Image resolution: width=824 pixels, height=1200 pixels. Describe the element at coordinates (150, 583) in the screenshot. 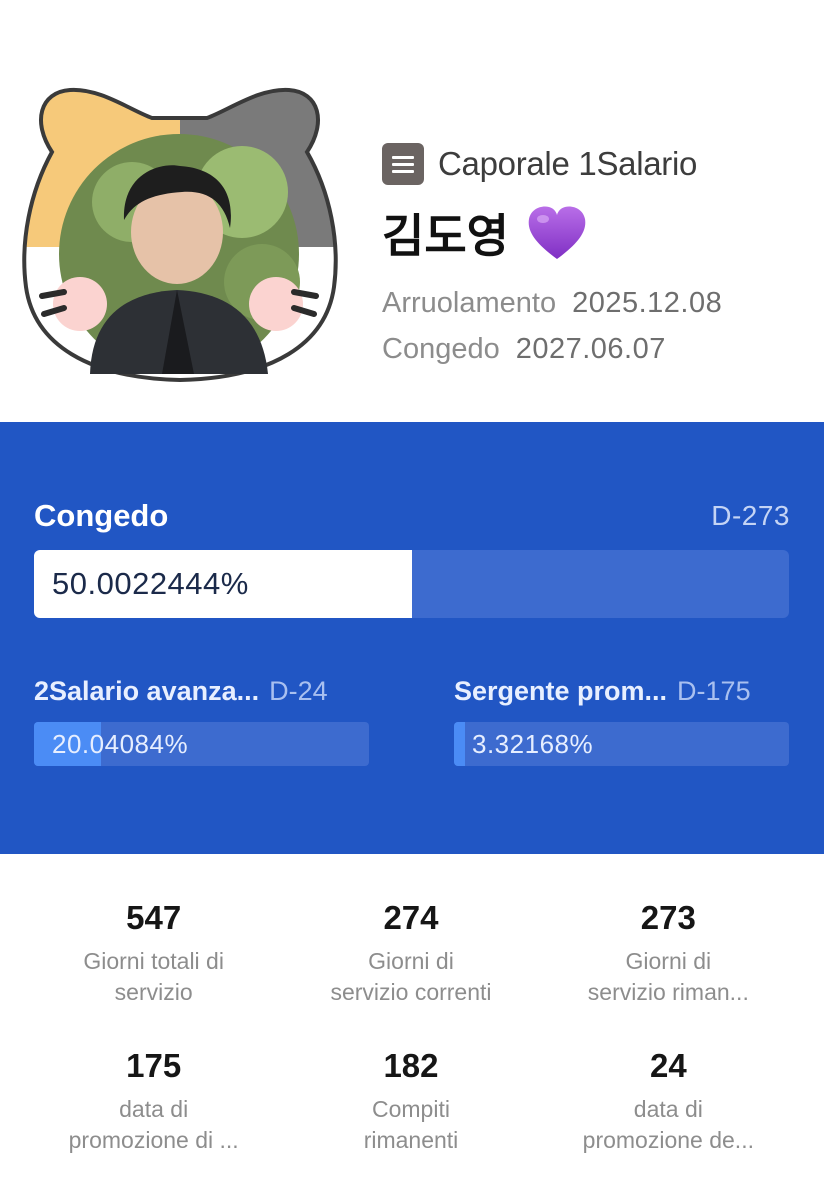

I see `discharge-progress-percent: 50.0022444%` at that location.